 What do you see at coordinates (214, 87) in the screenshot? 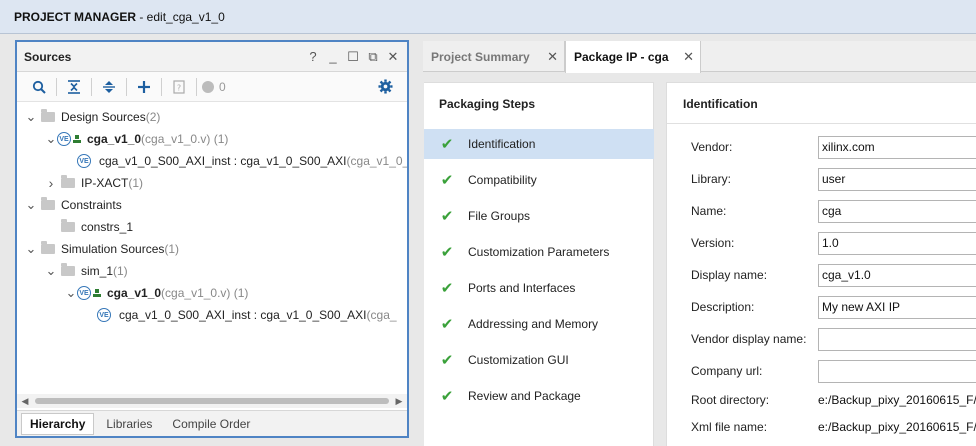
I see `messages-badge: 0` at bounding box center [214, 87].